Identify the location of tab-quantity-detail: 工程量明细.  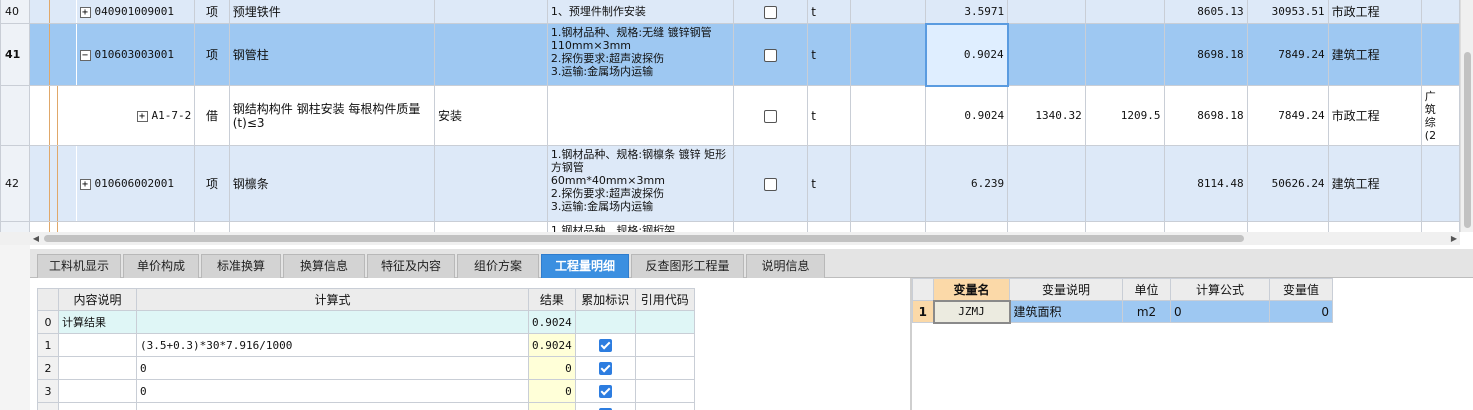
(585, 266).